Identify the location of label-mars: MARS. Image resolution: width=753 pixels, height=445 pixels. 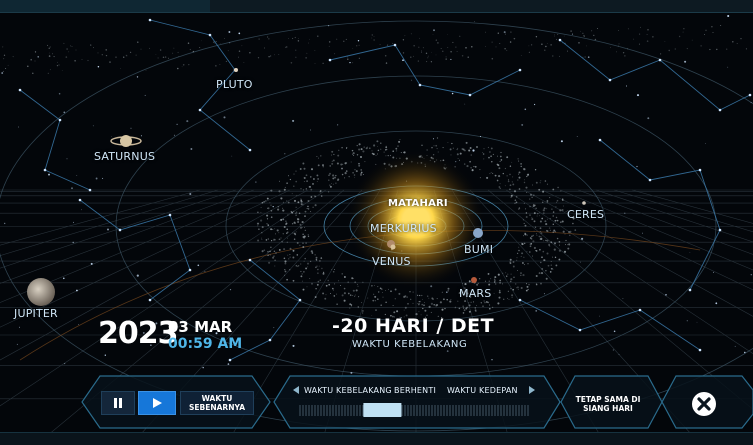
(475, 293).